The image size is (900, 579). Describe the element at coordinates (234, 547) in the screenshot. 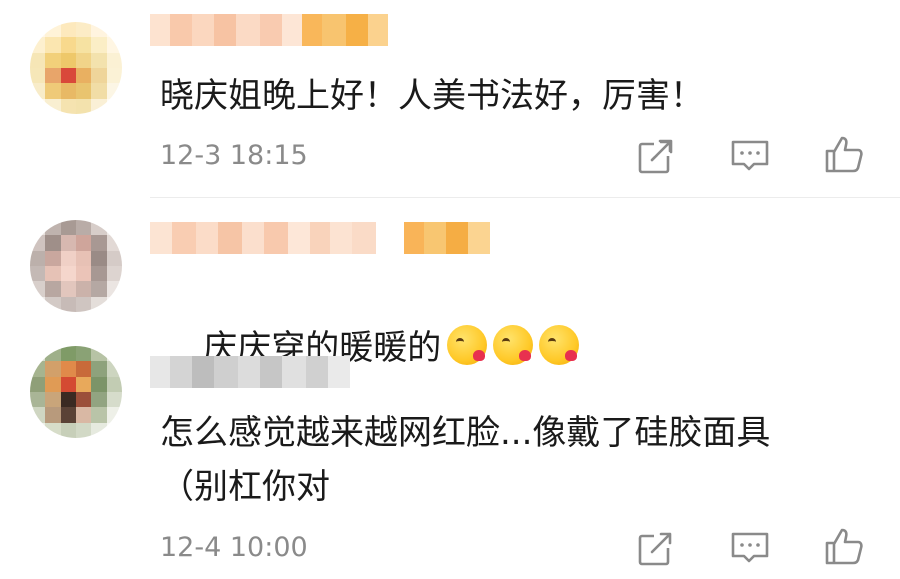

I see `comment-timestamp: 12-4 10:00` at that location.